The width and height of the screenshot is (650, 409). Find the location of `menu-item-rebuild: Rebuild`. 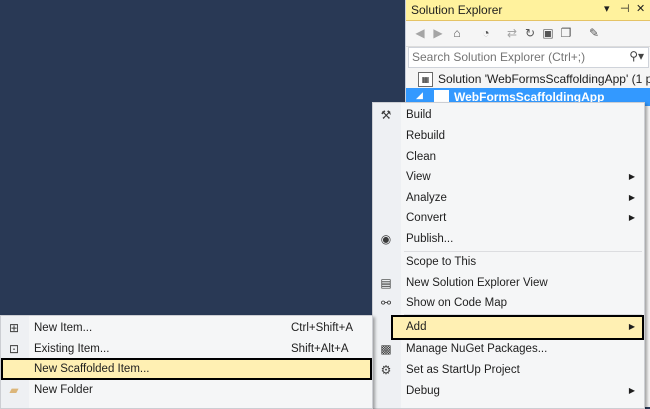

menu-item-rebuild: Rebuild is located at coordinates (508, 136).